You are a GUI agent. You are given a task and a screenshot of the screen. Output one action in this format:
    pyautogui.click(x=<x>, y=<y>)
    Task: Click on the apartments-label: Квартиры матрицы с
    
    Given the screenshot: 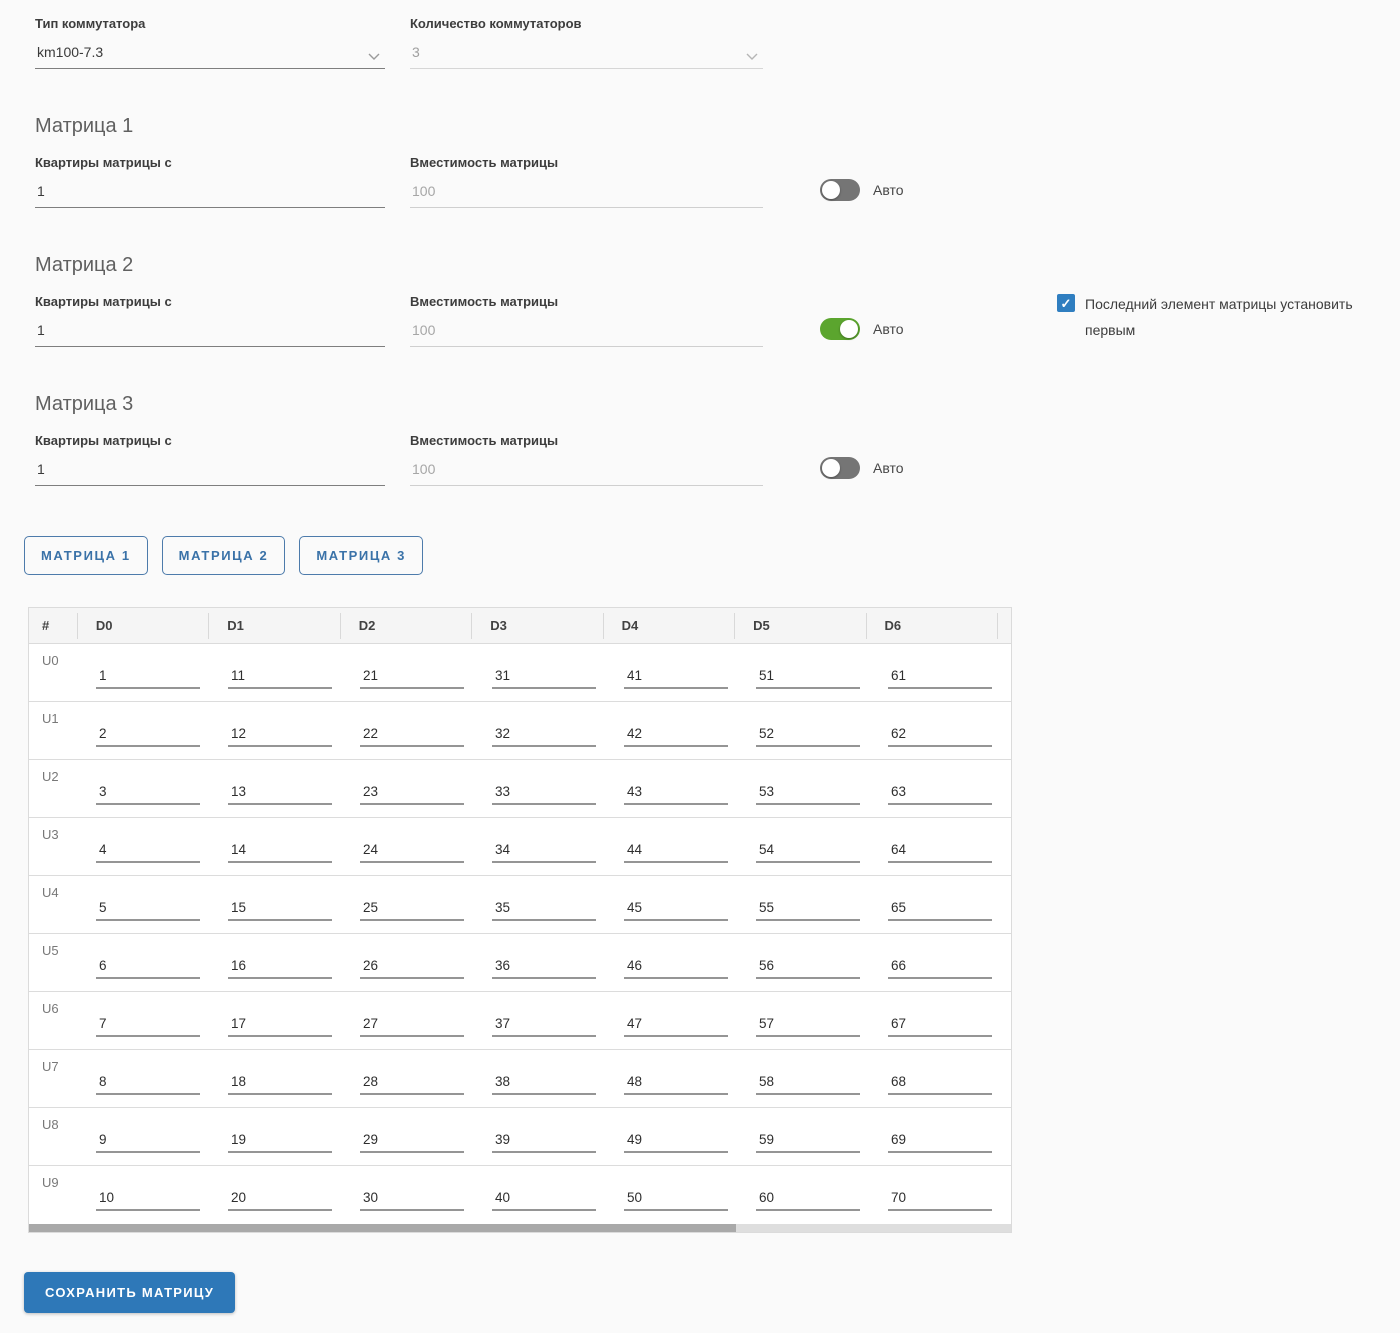 What is the action you would take?
    pyautogui.click(x=103, y=301)
    